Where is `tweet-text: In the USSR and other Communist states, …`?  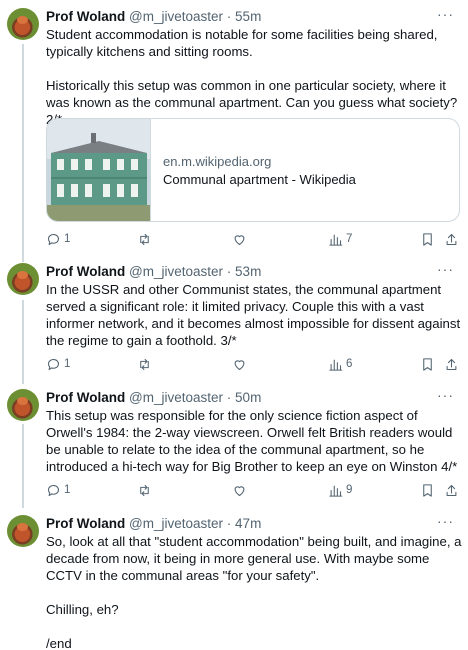
tweet-text: In the USSR and other Communist states, … is located at coordinates (254, 315).